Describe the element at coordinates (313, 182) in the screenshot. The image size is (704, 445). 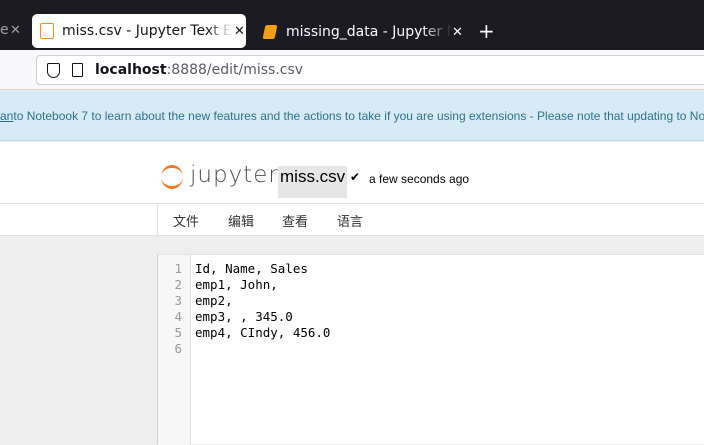
I see `file-name: miss.csv` at that location.